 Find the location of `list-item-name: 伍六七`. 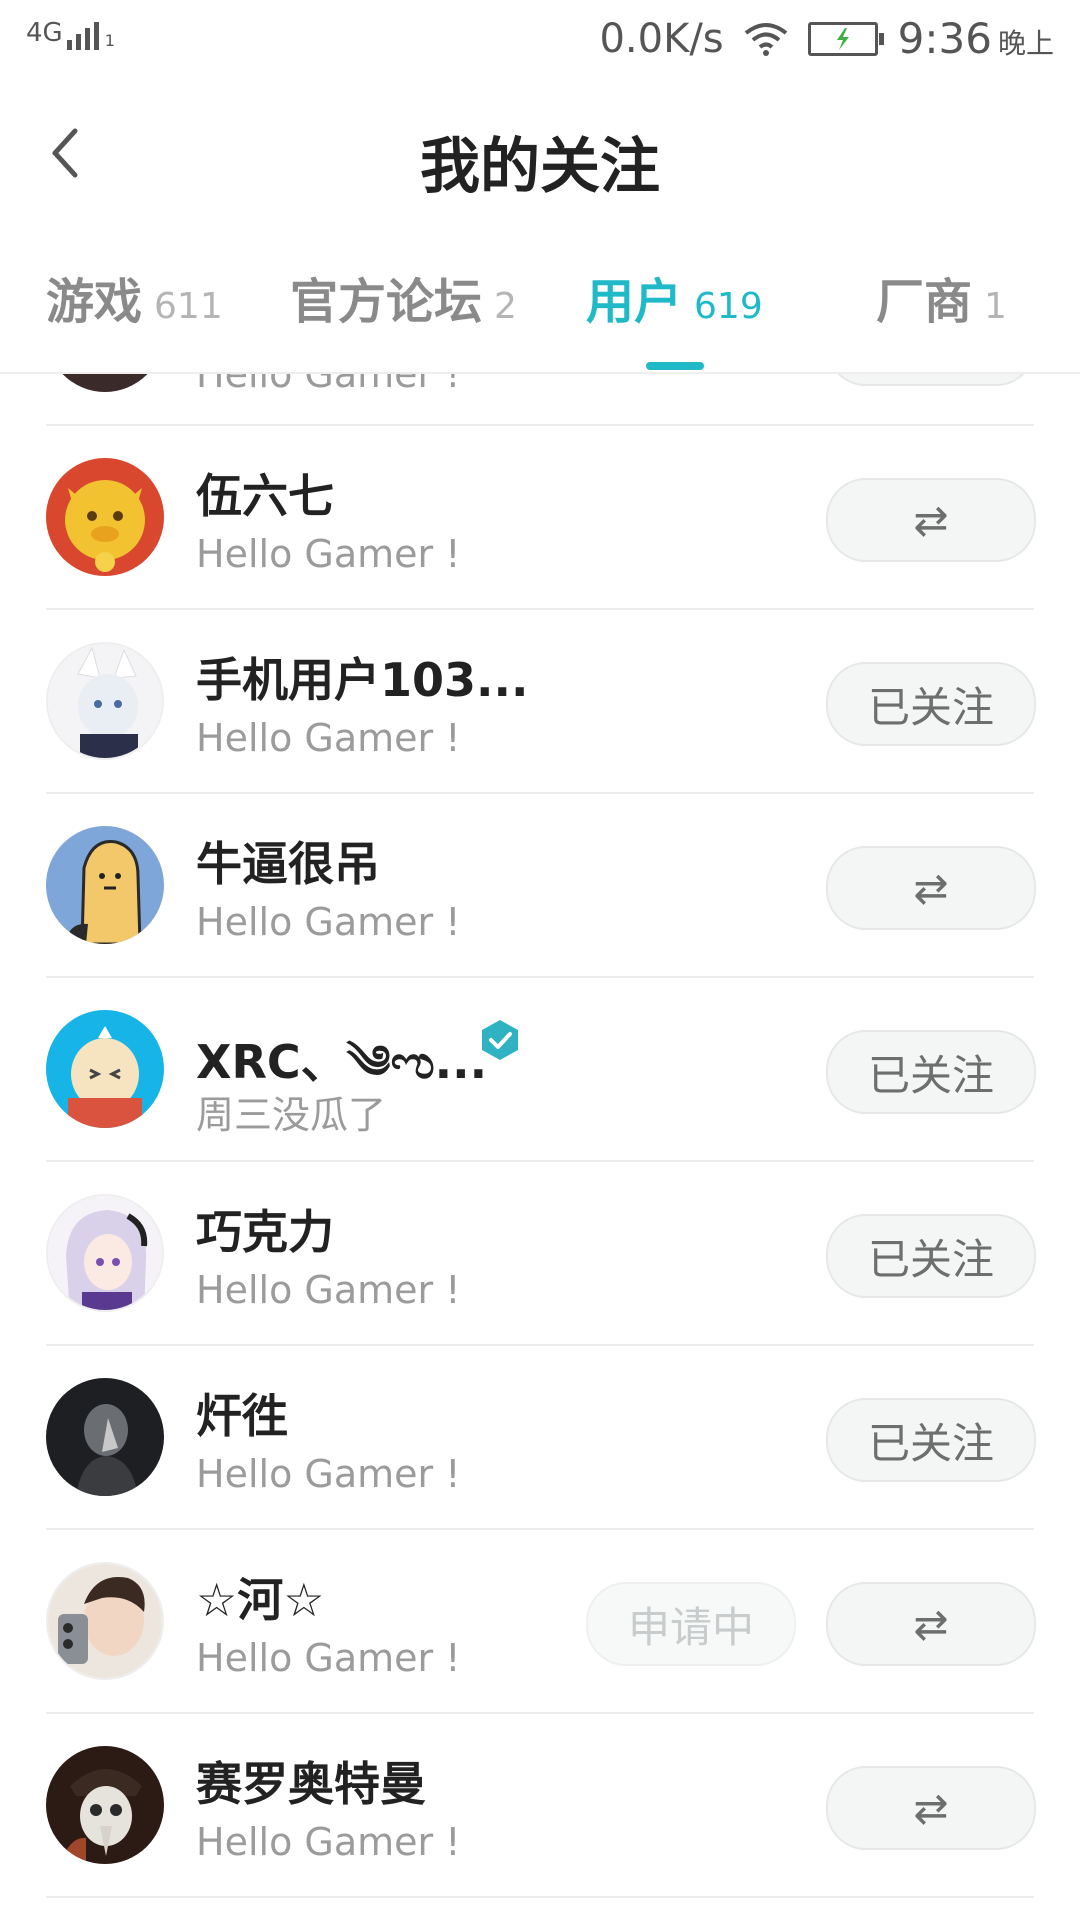

list-item-name: 伍六七 is located at coordinates (265, 496).